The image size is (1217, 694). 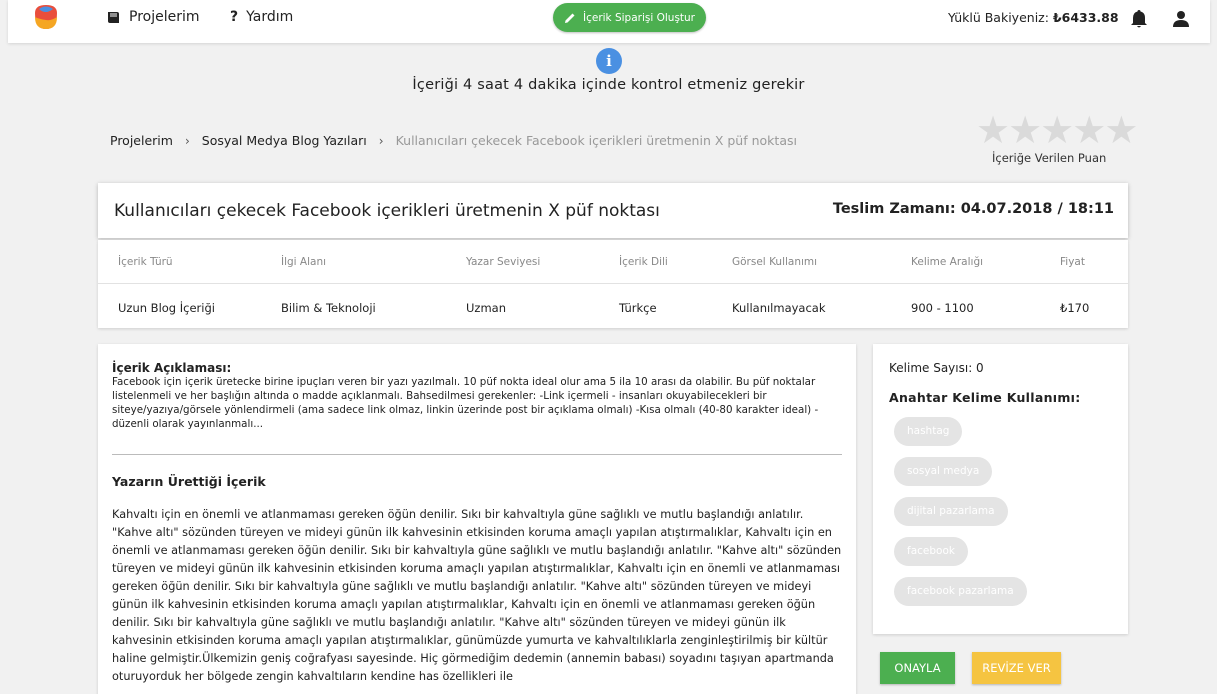 What do you see at coordinates (46, 17) in the screenshot?
I see `app-logo-icon` at bounding box center [46, 17].